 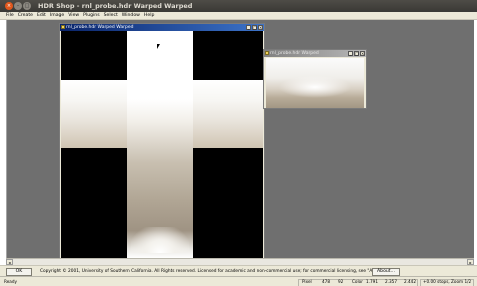 I want to click on maximize-window-button: □, so click(x=27, y=6).